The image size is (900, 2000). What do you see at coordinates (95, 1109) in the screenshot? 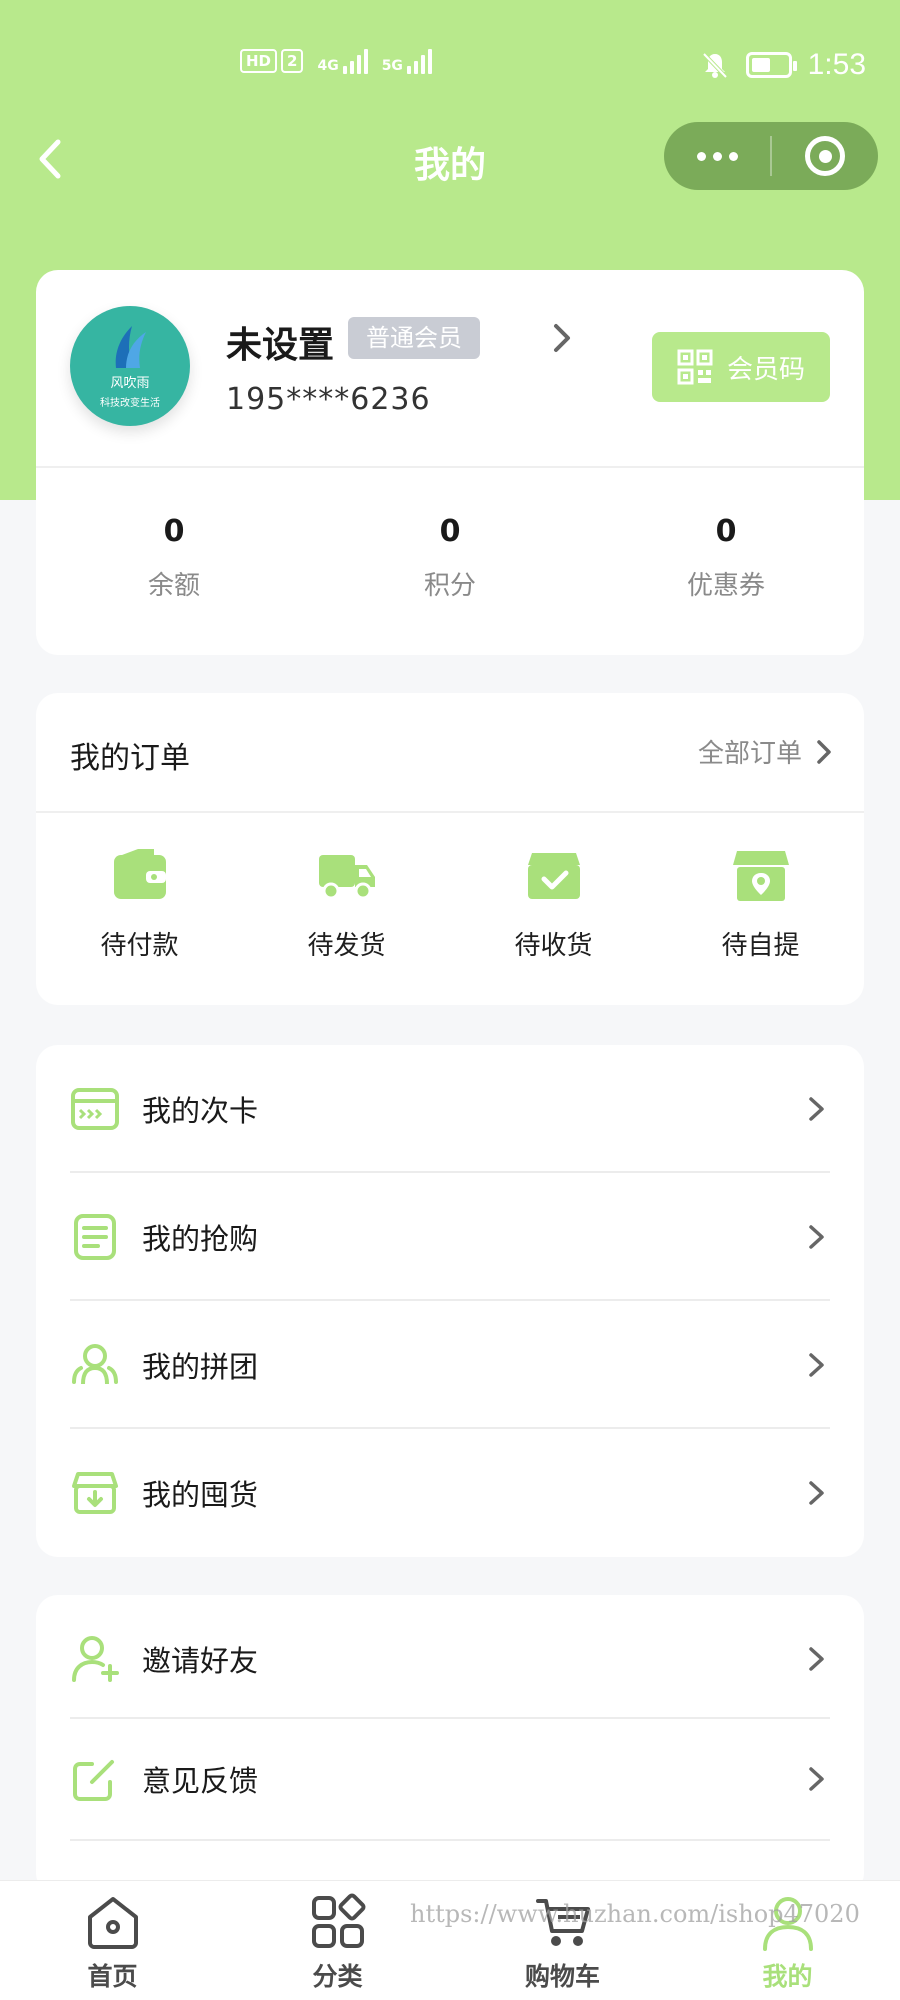
I see `card-icon` at bounding box center [95, 1109].